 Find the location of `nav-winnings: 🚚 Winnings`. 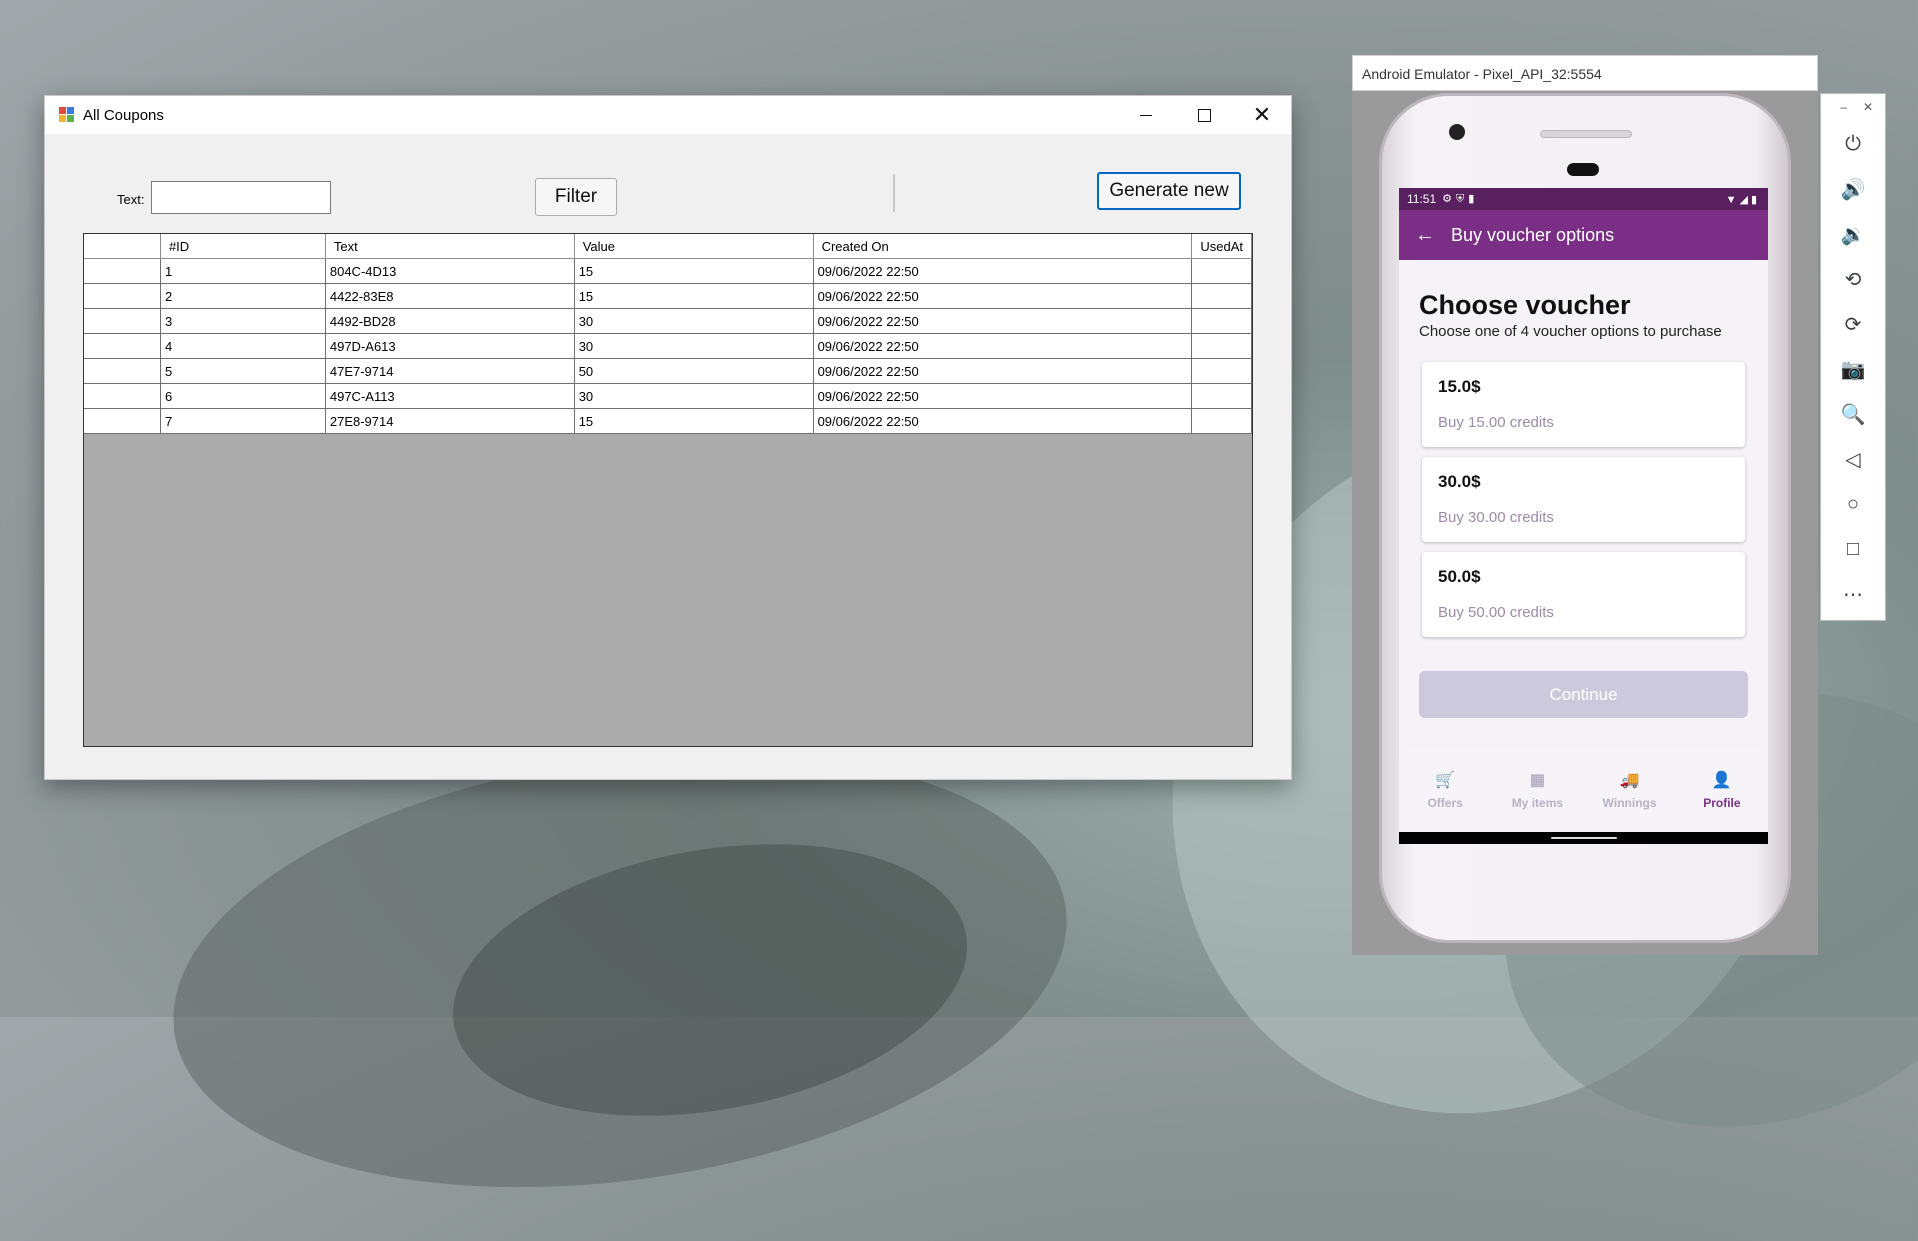

nav-winnings: 🚚 Winnings is located at coordinates (1630, 790).